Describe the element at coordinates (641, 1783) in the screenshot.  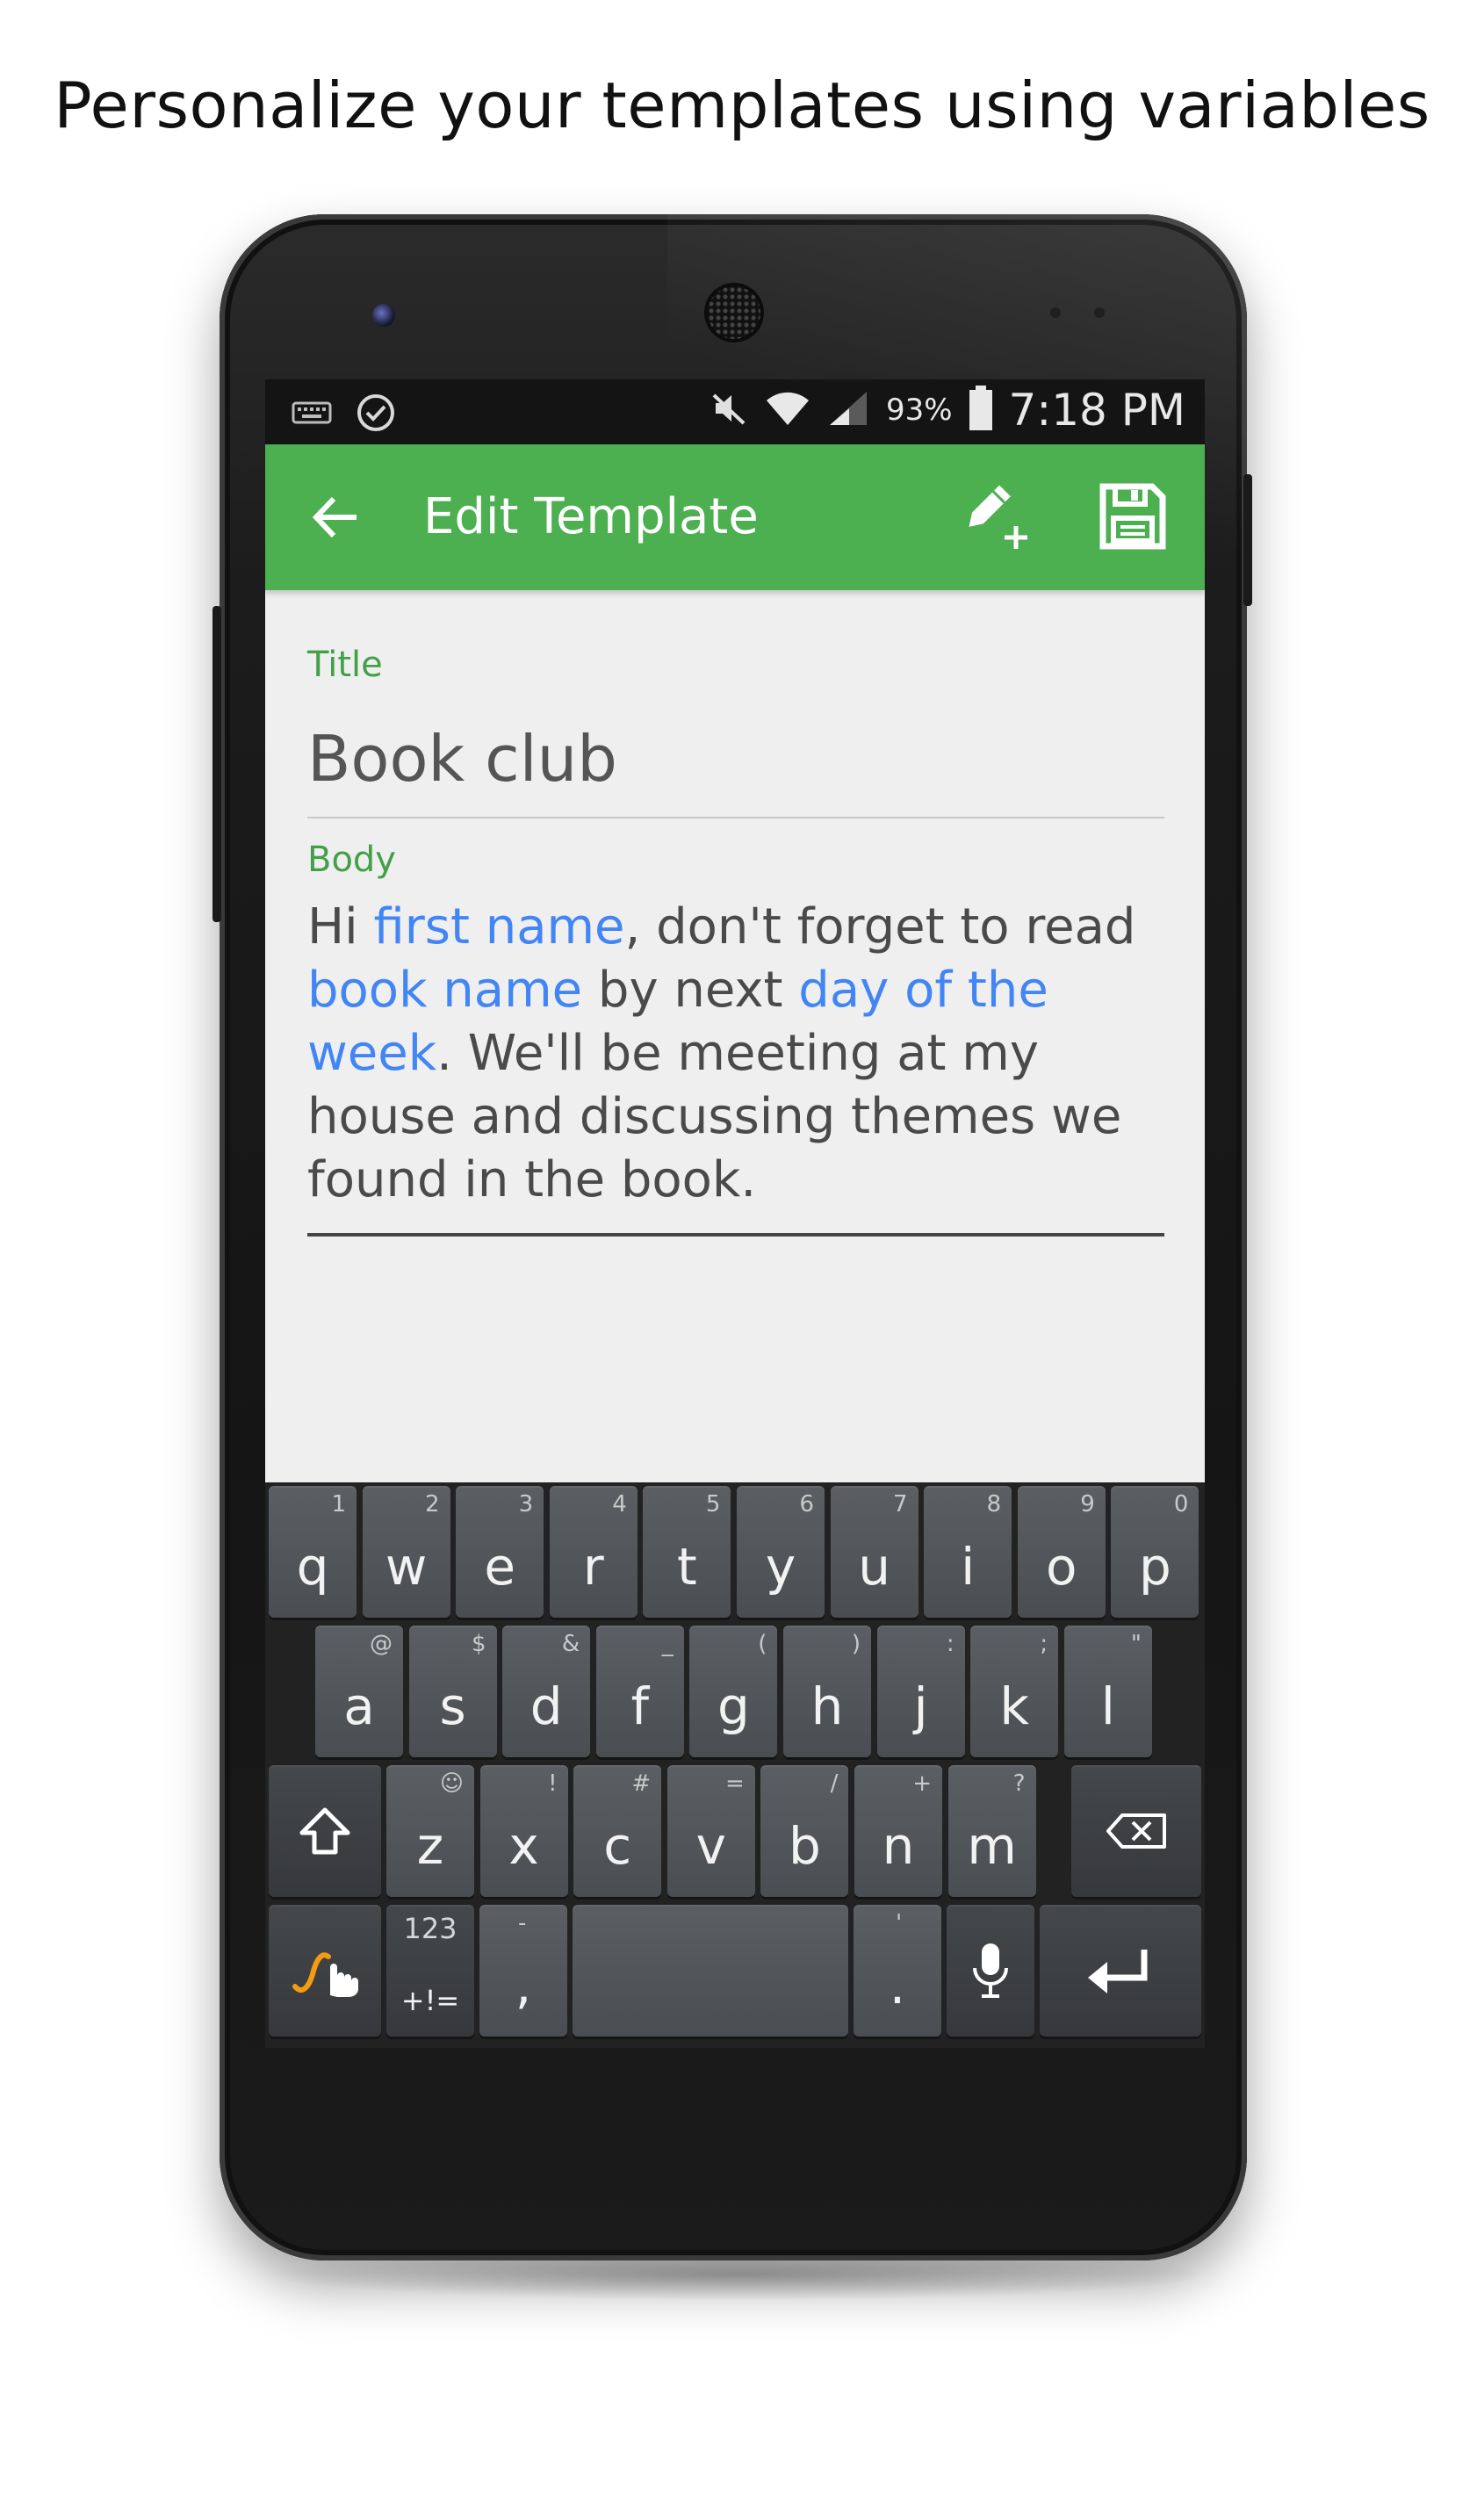
I see `key-hint: #` at that location.